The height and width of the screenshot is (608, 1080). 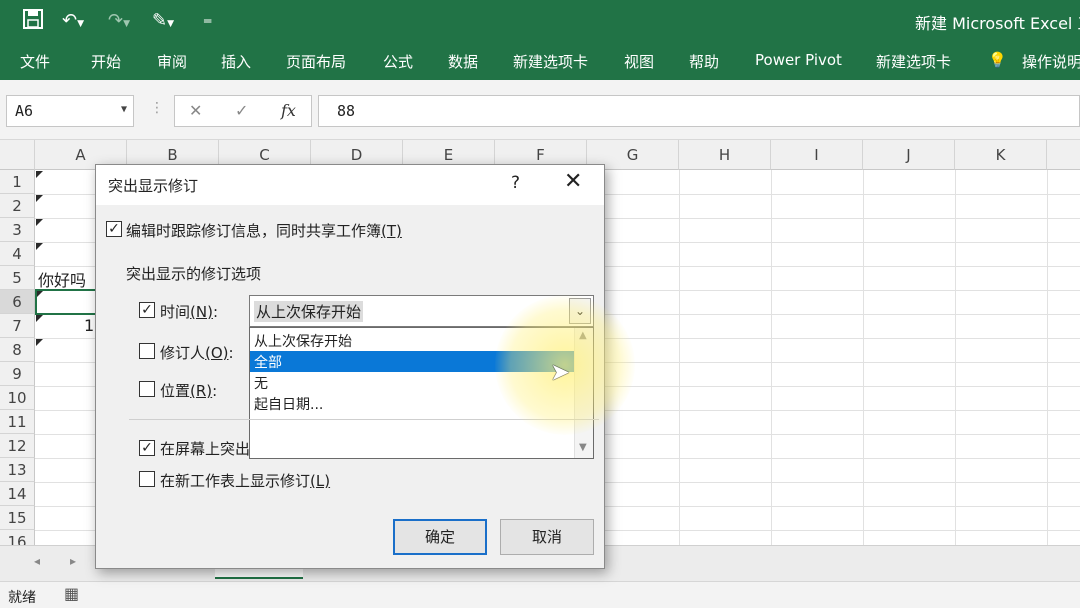 I want to click on tab-new-tab-1: 新建选项卡, so click(x=550, y=61).